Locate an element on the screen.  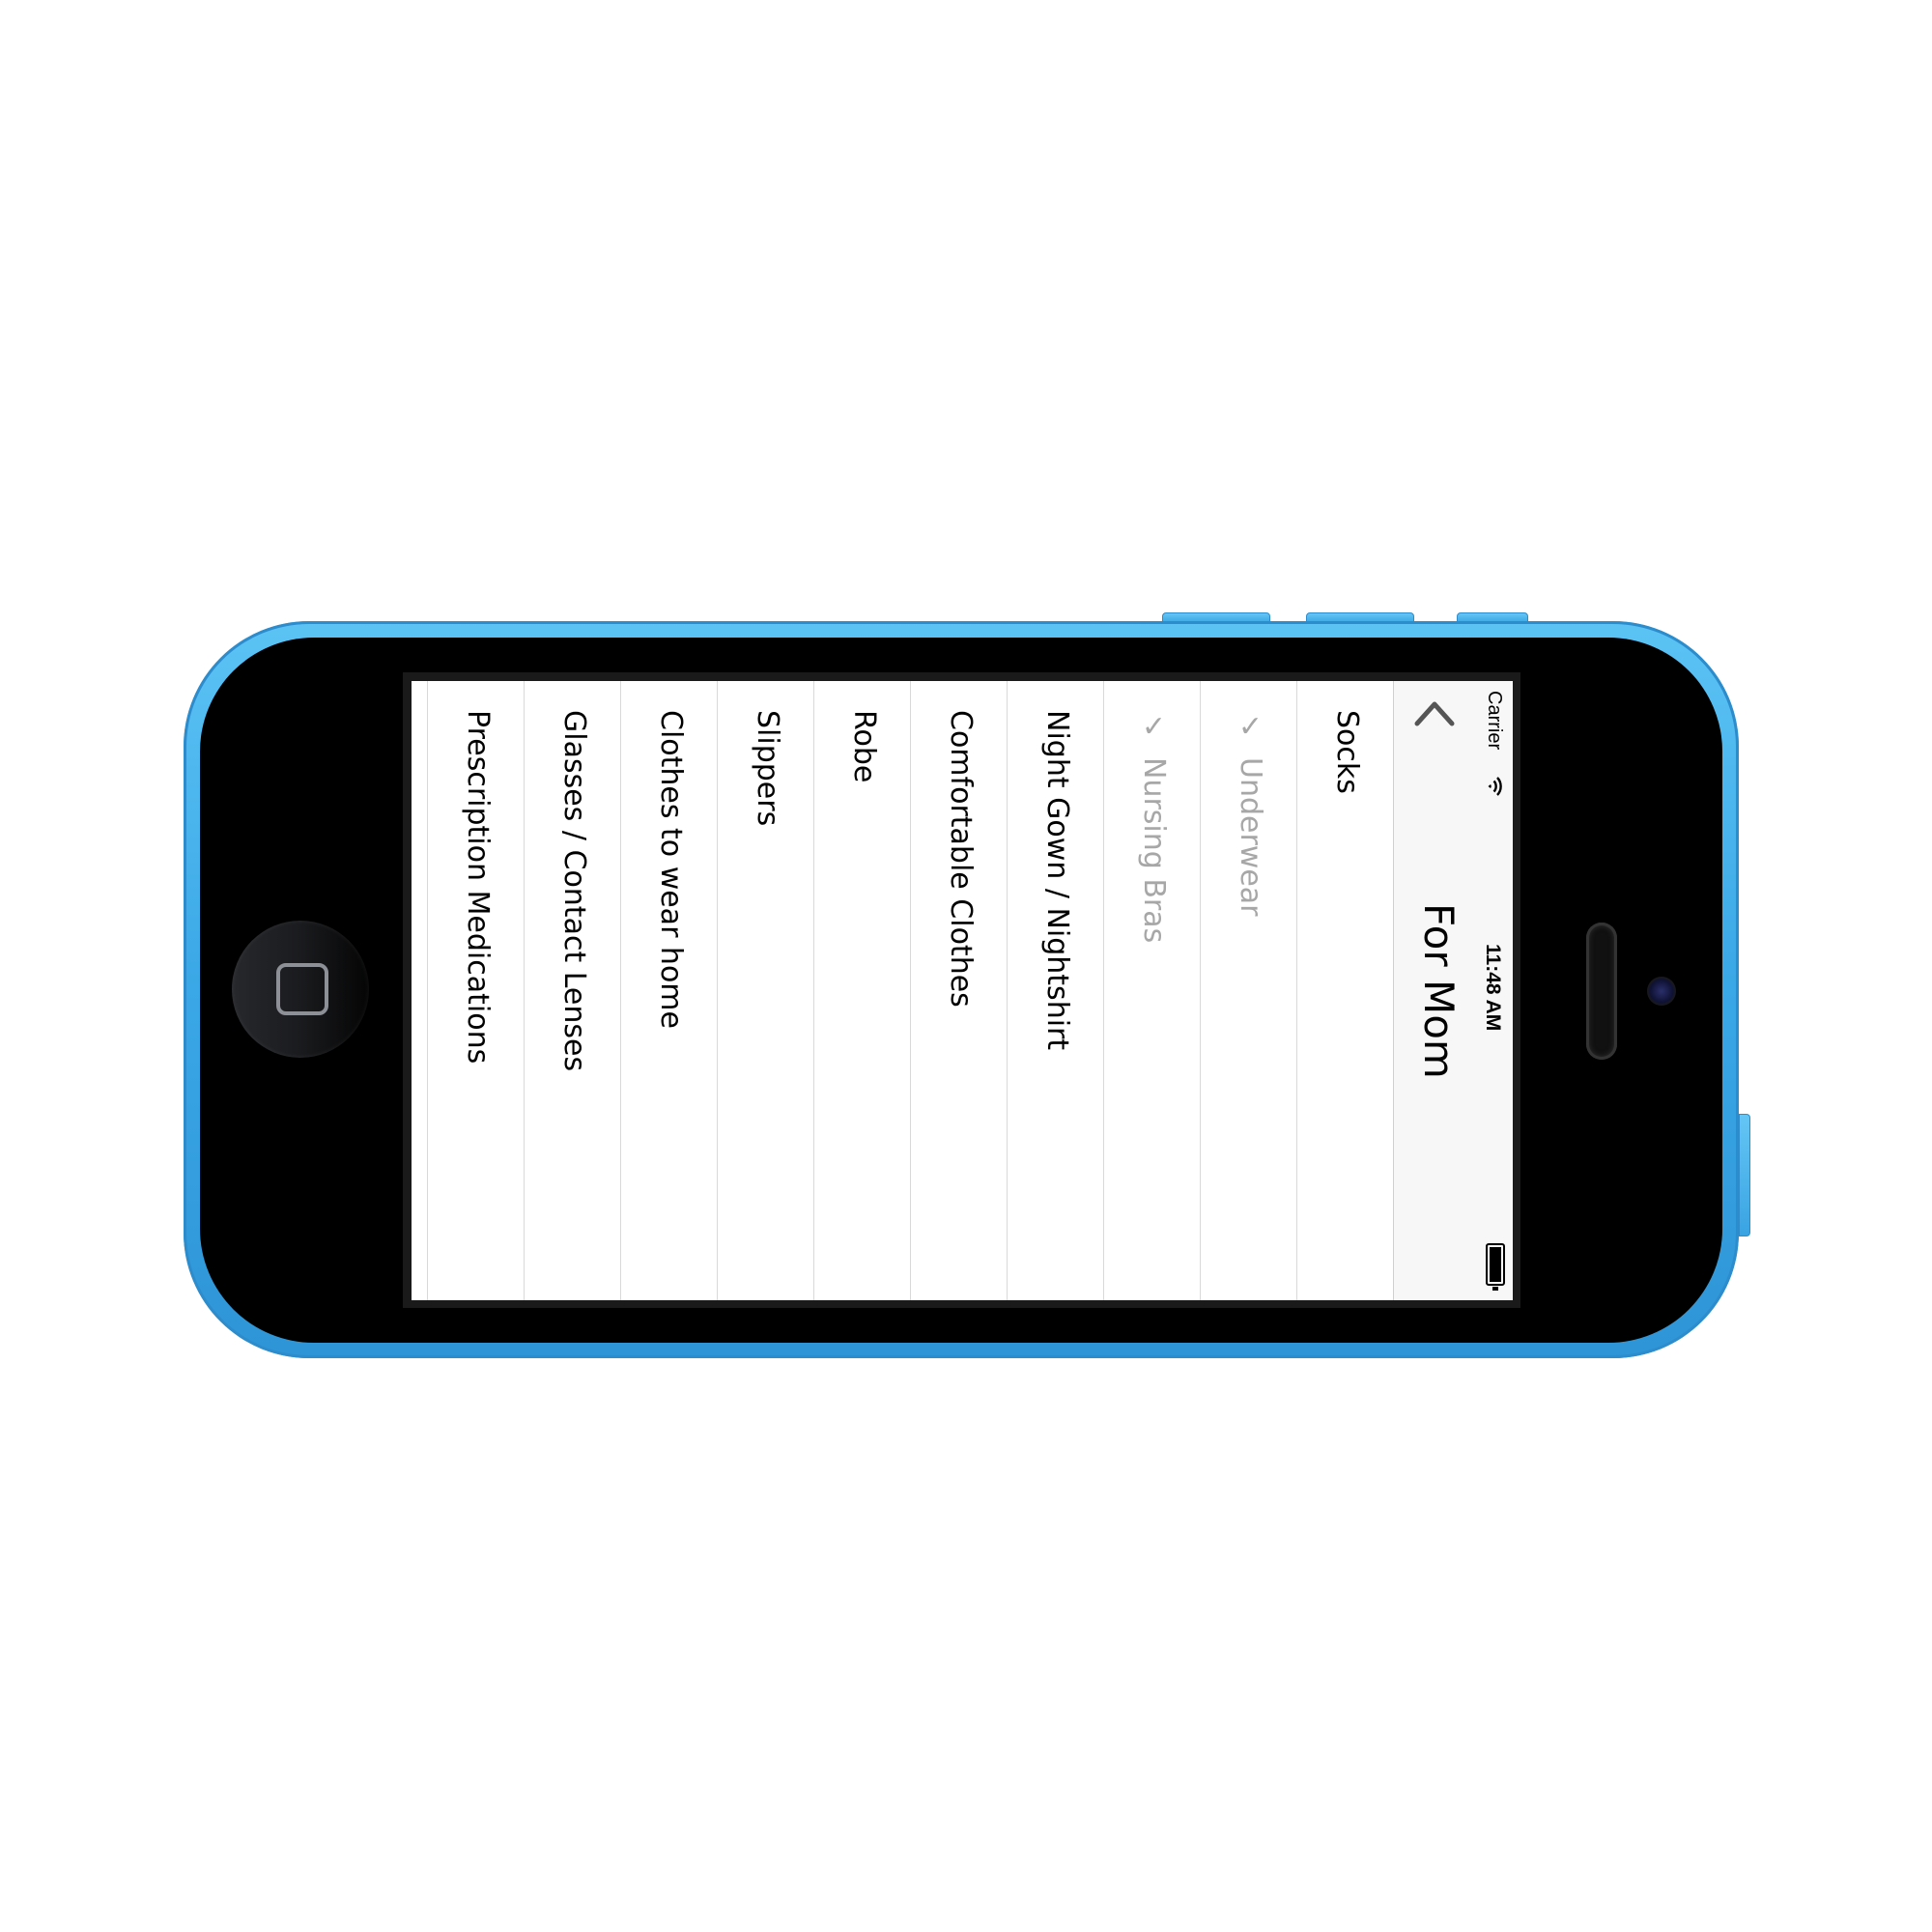
page-title: For Mom is located at coordinates (1439, 991).